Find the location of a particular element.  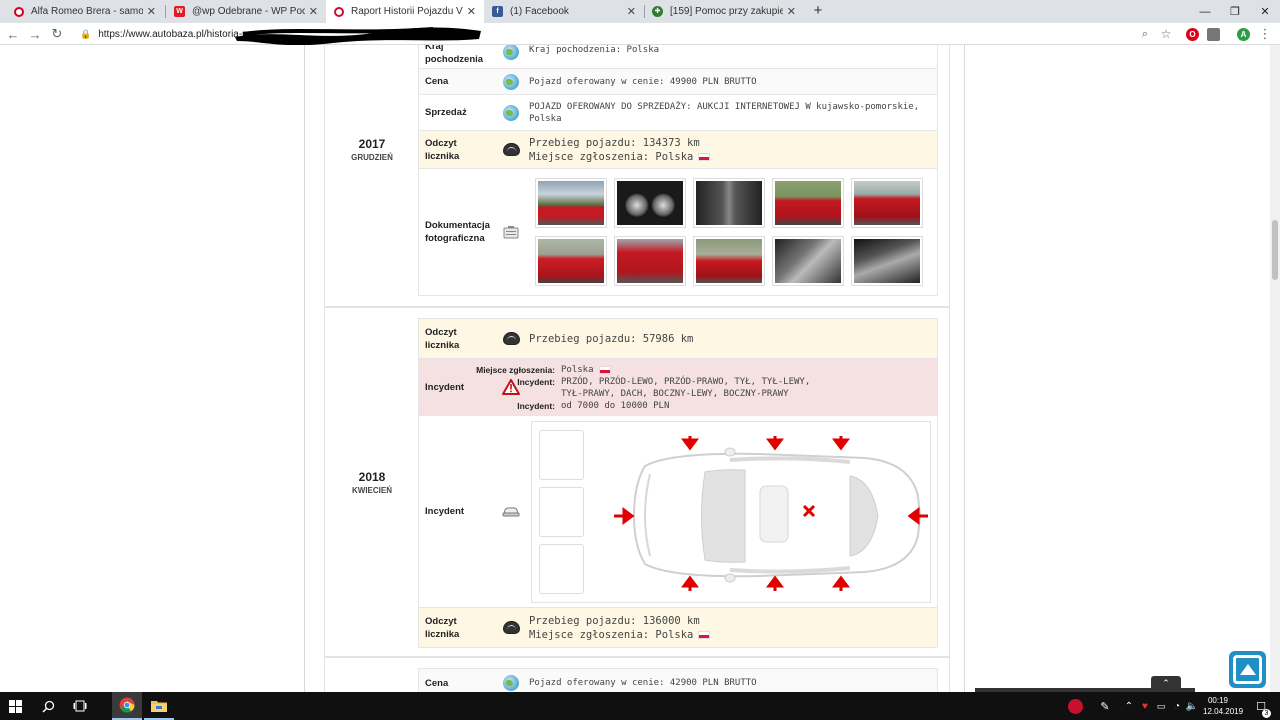

scroll-to-top-button is located at coordinates (1247, 669).